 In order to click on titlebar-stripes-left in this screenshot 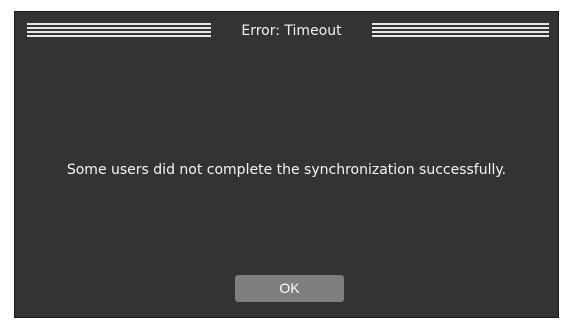, I will do `click(119, 31)`.